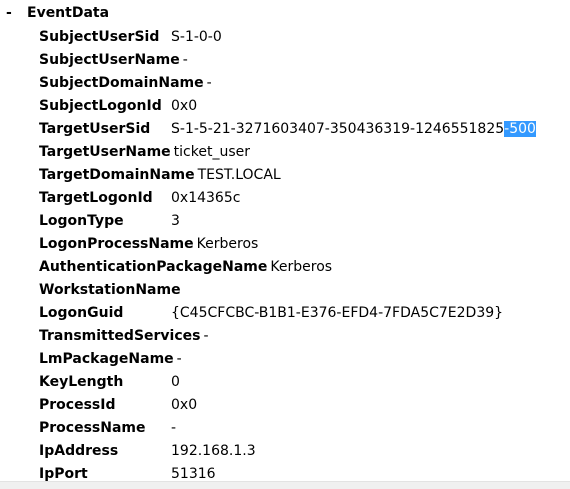 The width and height of the screenshot is (570, 489). I want to click on field-row: ProcessName -, so click(304, 428).